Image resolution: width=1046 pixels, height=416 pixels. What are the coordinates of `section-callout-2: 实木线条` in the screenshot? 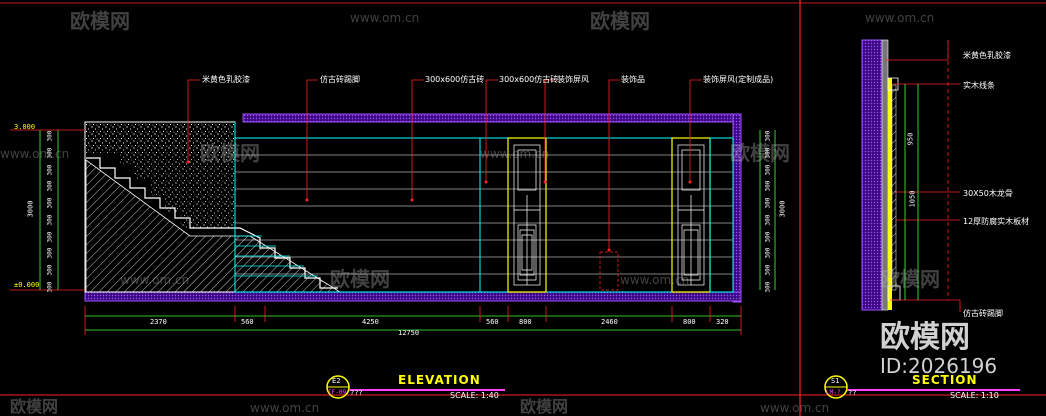 It's located at (979, 85).